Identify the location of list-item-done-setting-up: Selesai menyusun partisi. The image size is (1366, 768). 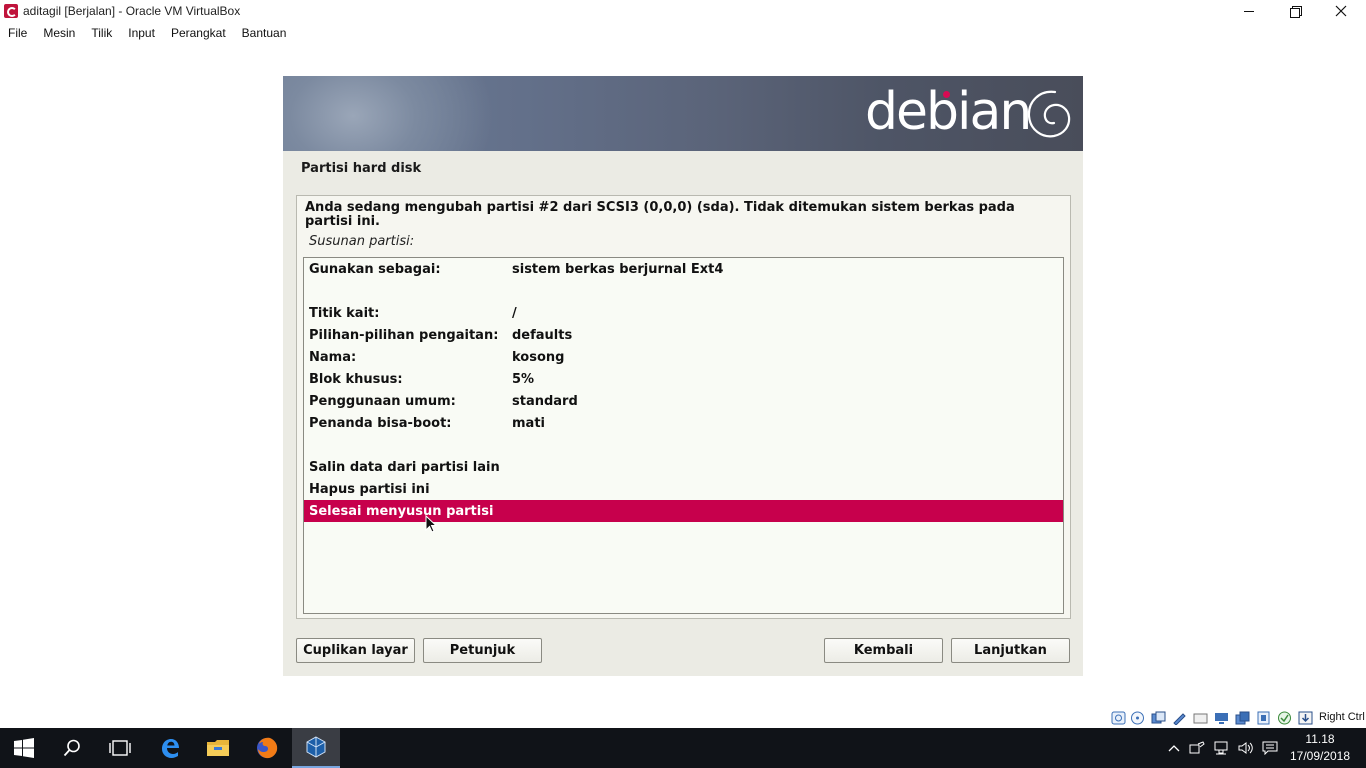
(683, 511).